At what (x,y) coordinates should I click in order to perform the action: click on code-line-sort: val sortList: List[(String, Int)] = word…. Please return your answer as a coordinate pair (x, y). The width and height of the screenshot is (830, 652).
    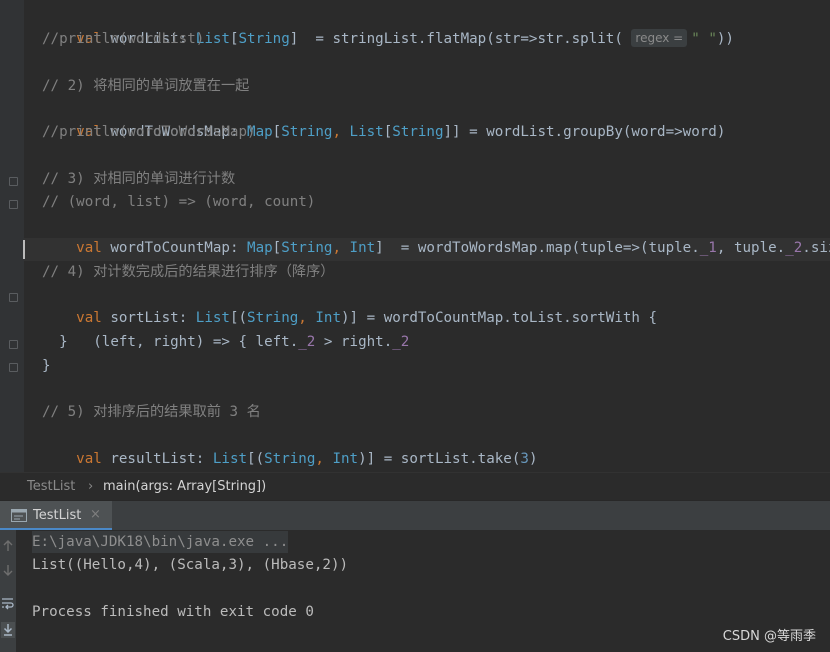
    Looking at the image, I should click on (367, 318).